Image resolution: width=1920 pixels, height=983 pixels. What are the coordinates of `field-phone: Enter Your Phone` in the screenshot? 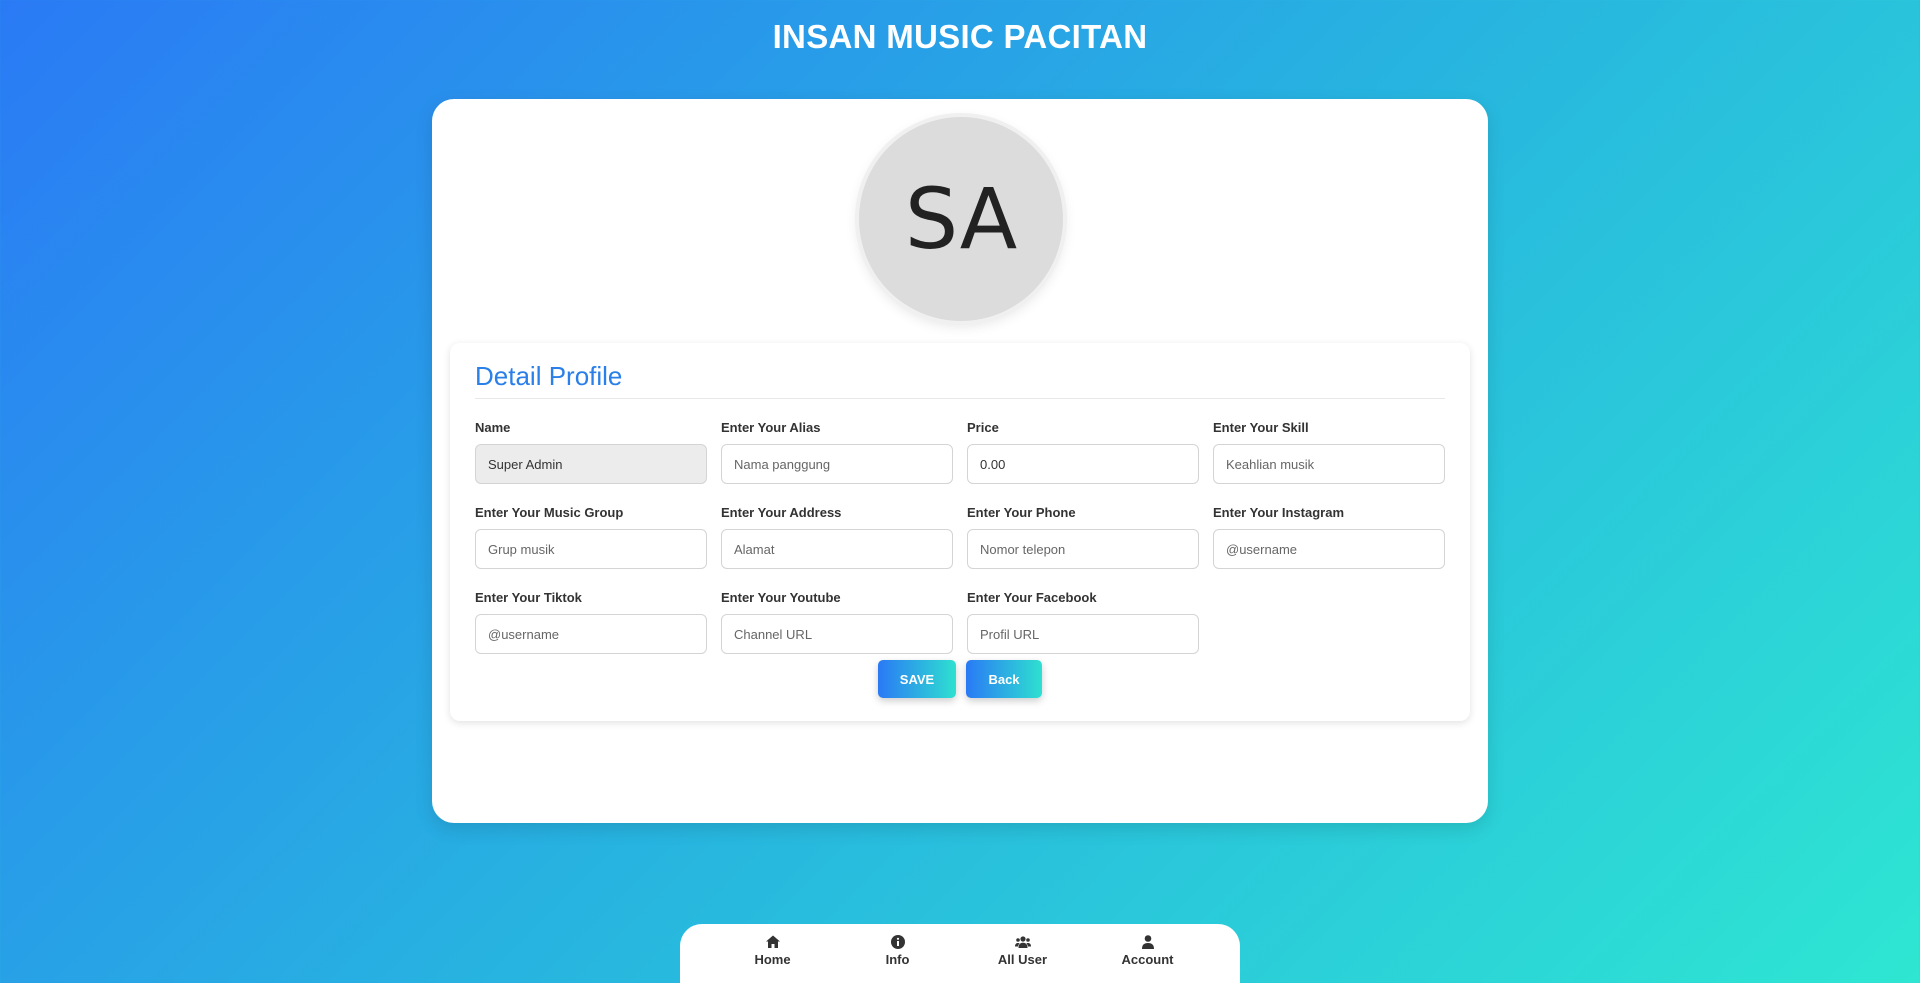 It's located at (1083, 537).